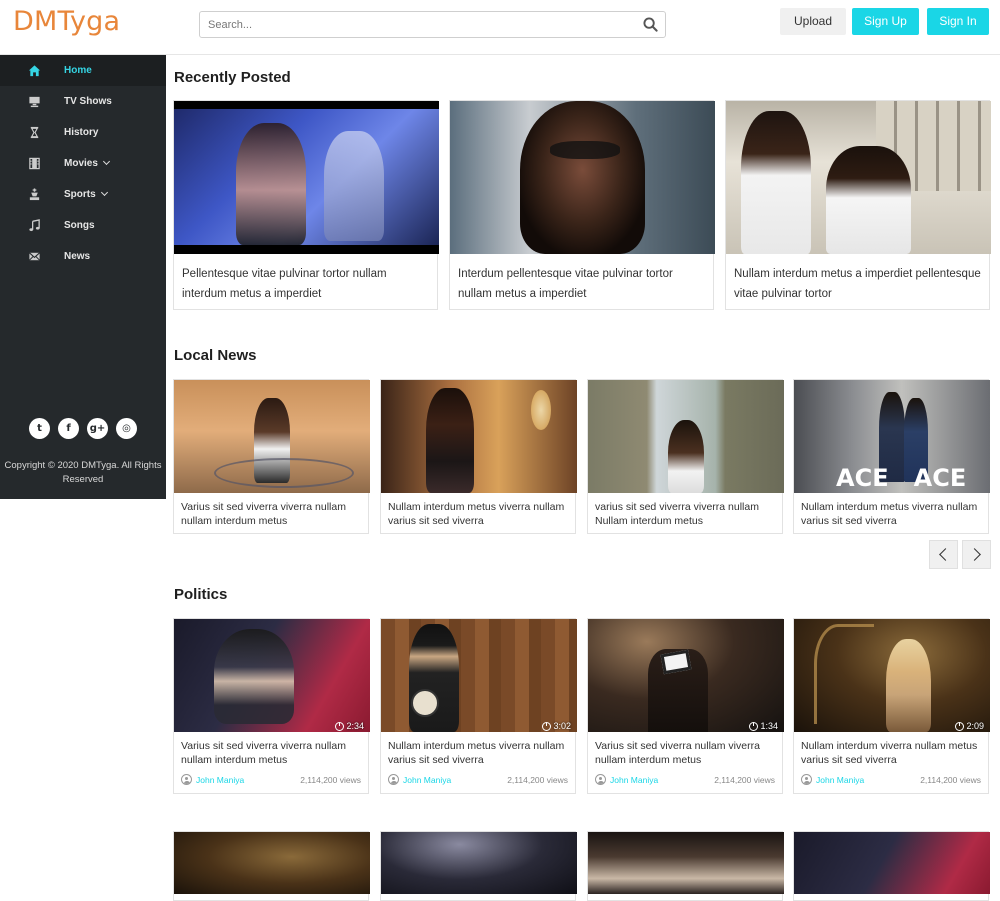 This screenshot has width=1000, height=901. Describe the element at coordinates (83, 163) in the screenshot. I see `sidebar-item-movies: Movies` at that location.